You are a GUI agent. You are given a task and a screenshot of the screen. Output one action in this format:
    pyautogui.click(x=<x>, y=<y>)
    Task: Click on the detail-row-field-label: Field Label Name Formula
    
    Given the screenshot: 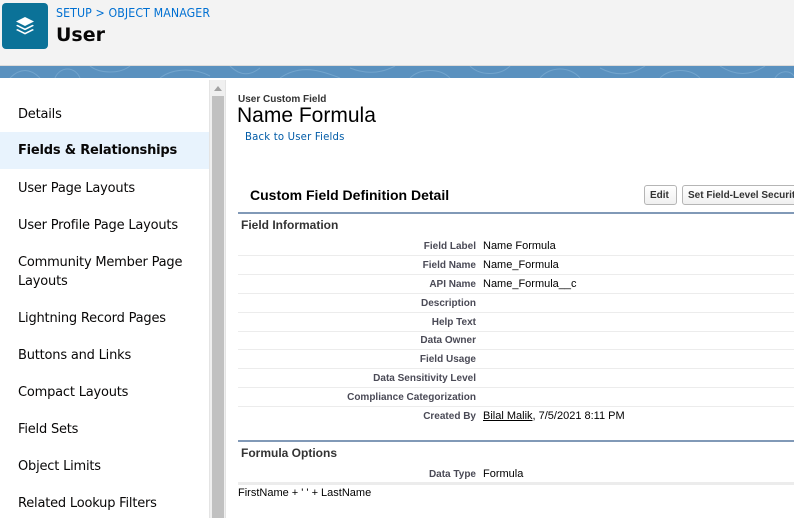 What is the action you would take?
    pyautogui.click(x=516, y=246)
    